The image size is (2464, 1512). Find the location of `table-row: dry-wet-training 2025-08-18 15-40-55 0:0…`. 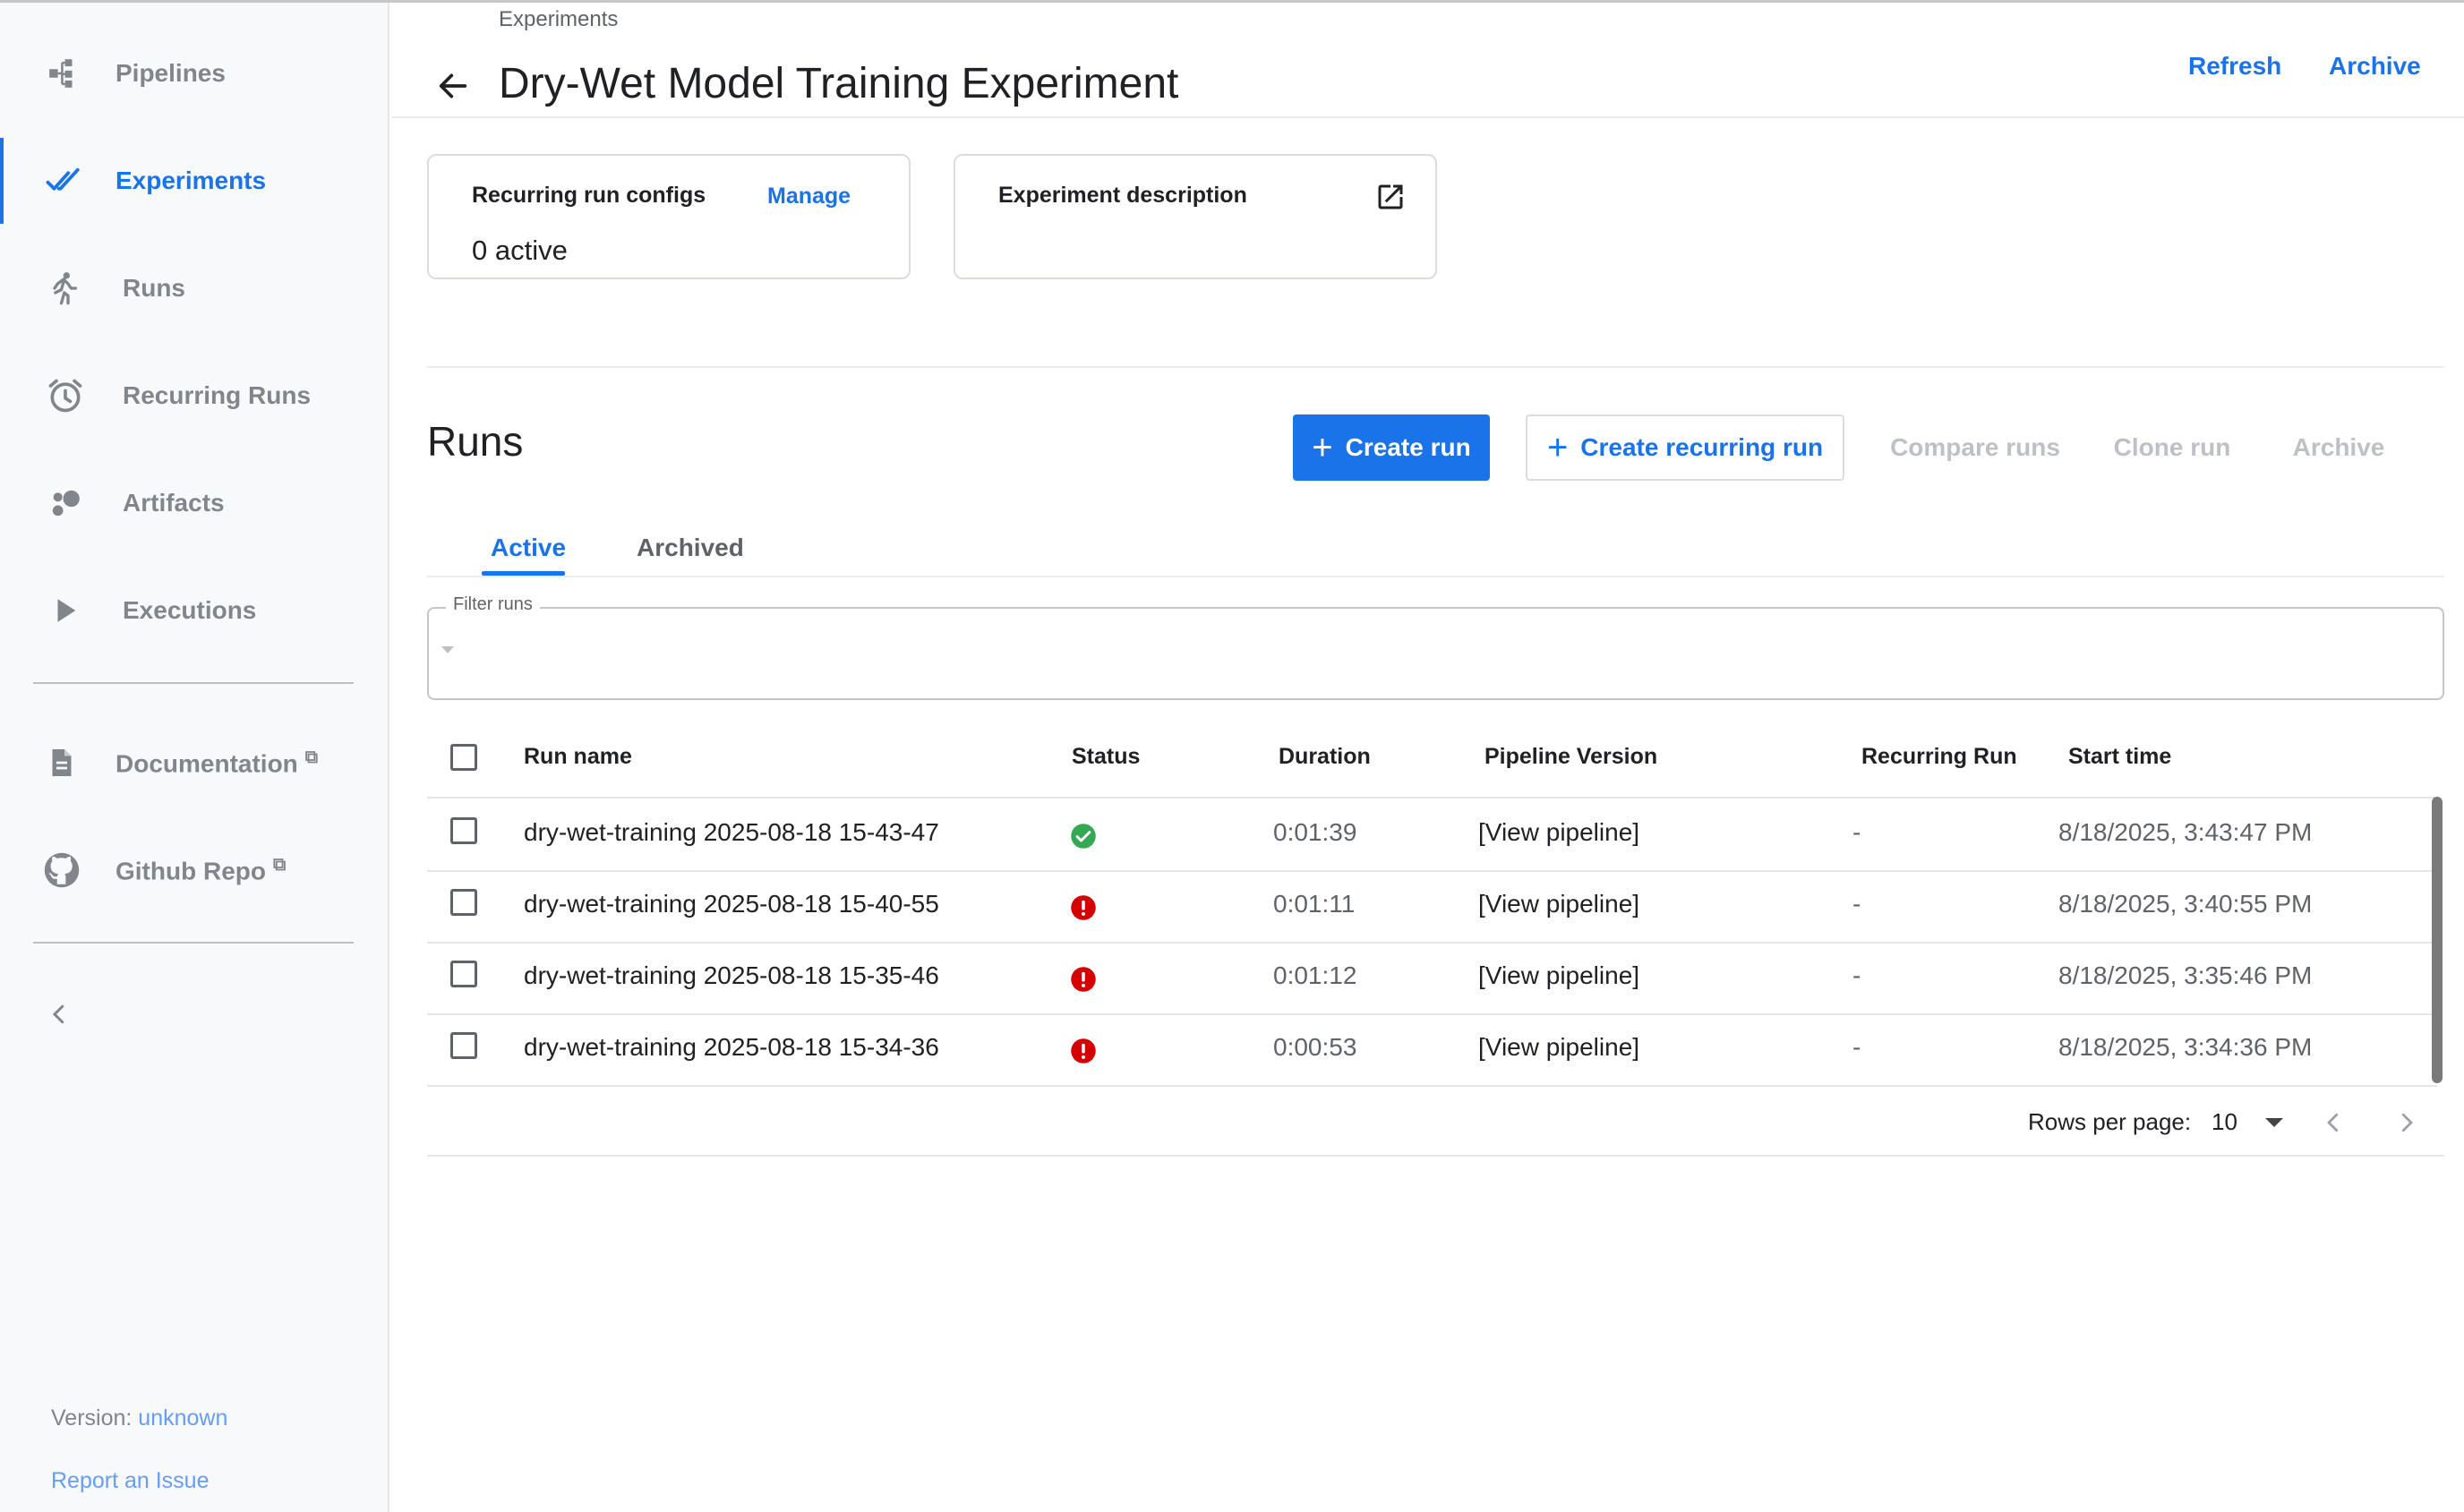

table-row: dry-wet-training 2025-08-18 15-40-55 0:0… is located at coordinates (1432, 907).